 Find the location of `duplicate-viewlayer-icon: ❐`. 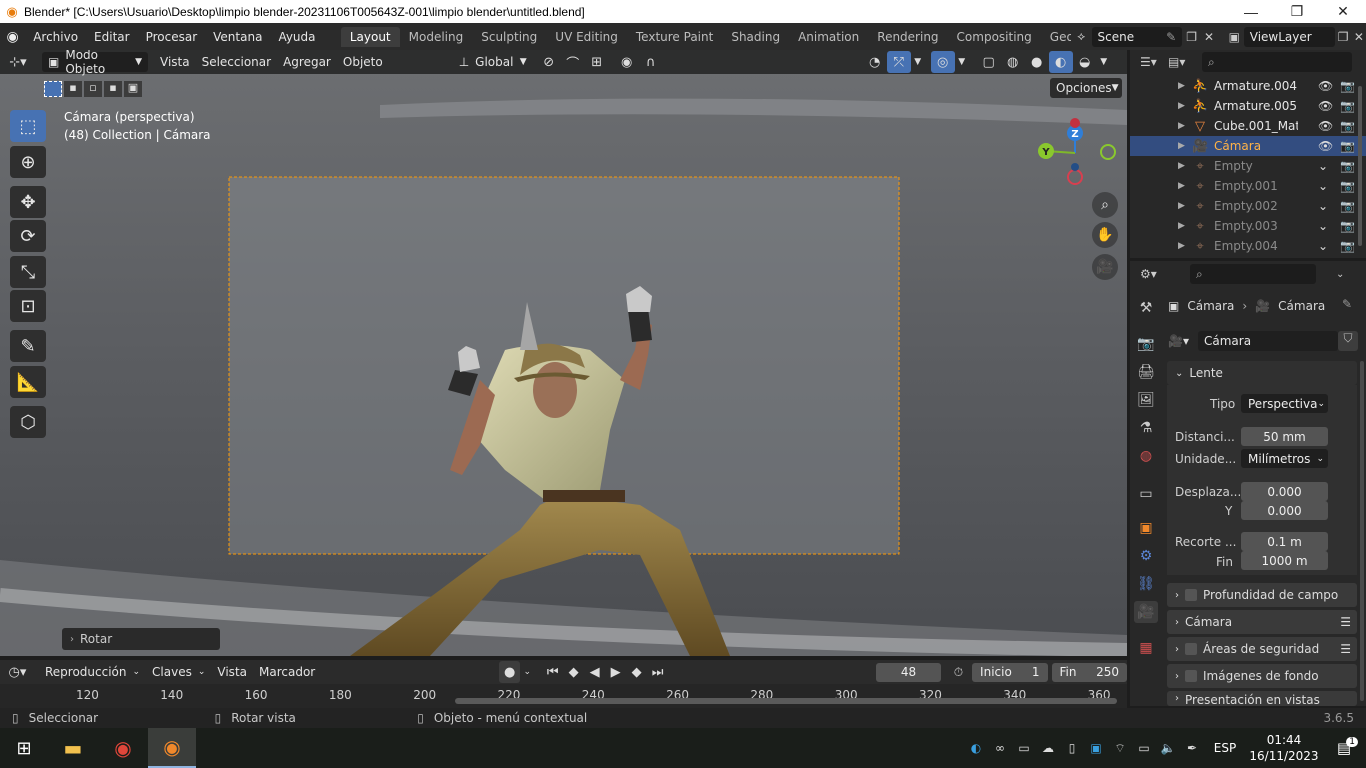

duplicate-viewlayer-icon: ❐ is located at coordinates (1343, 37).